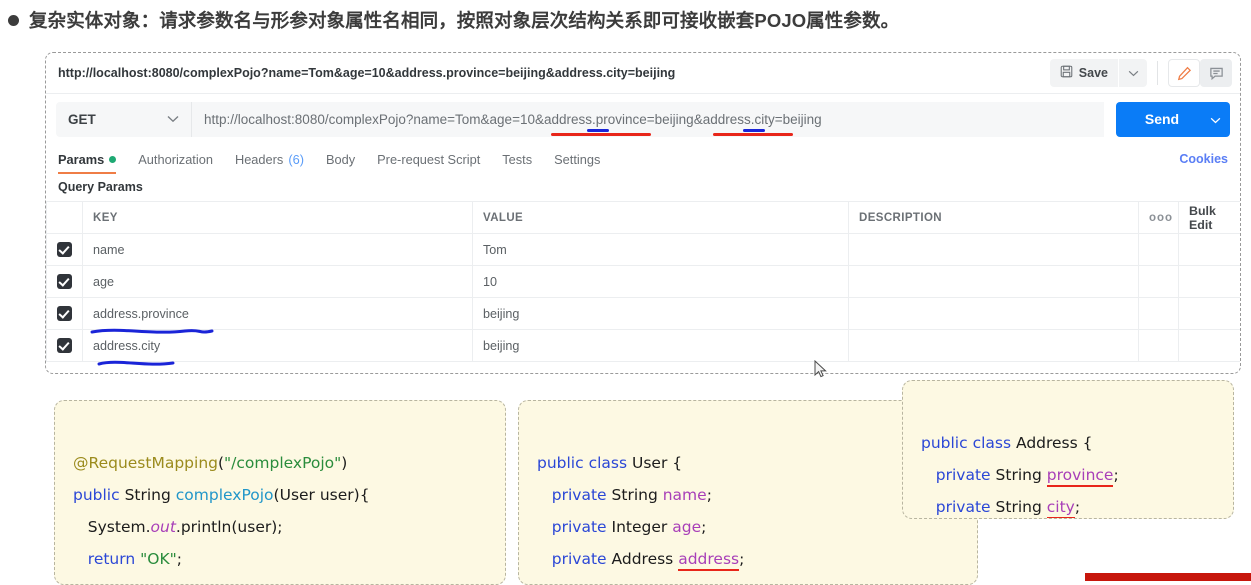  I want to click on save-button-label: Save, so click(1093, 73).